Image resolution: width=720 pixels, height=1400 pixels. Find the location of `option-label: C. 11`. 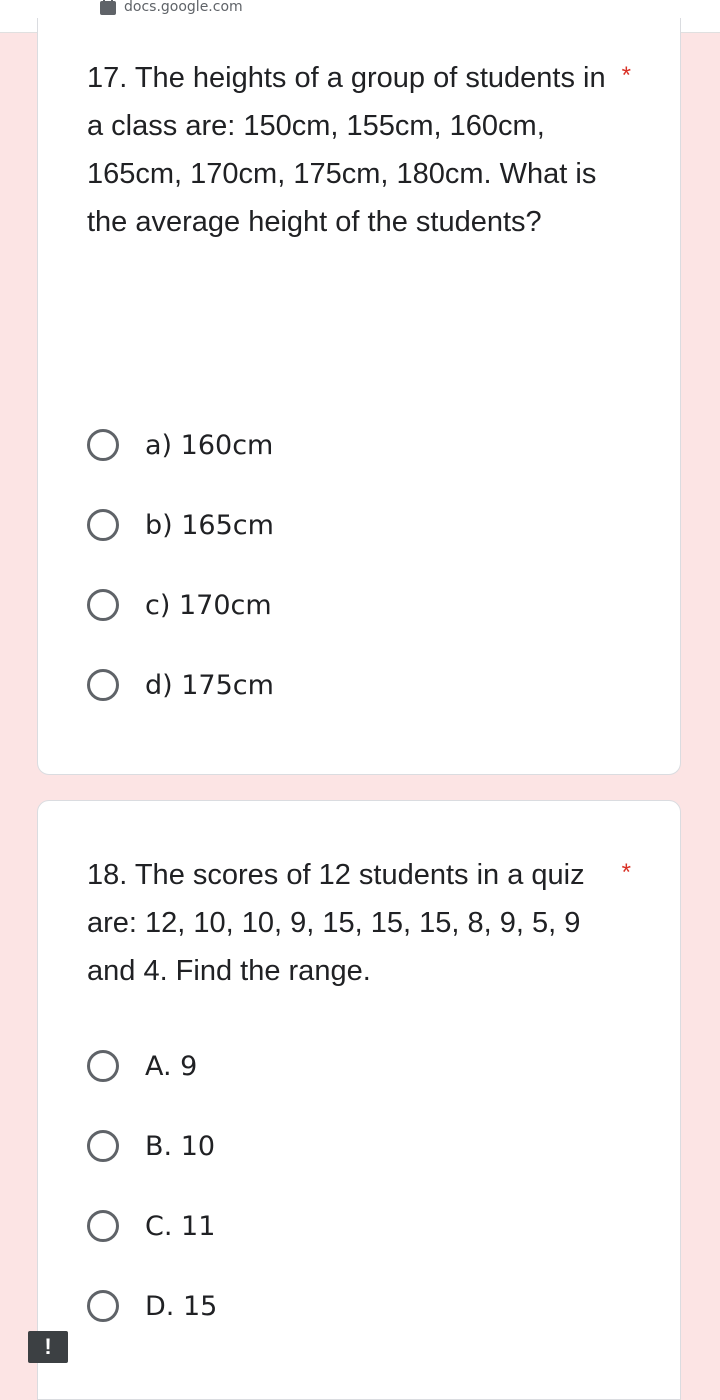

option-label: C. 11 is located at coordinates (180, 1226).